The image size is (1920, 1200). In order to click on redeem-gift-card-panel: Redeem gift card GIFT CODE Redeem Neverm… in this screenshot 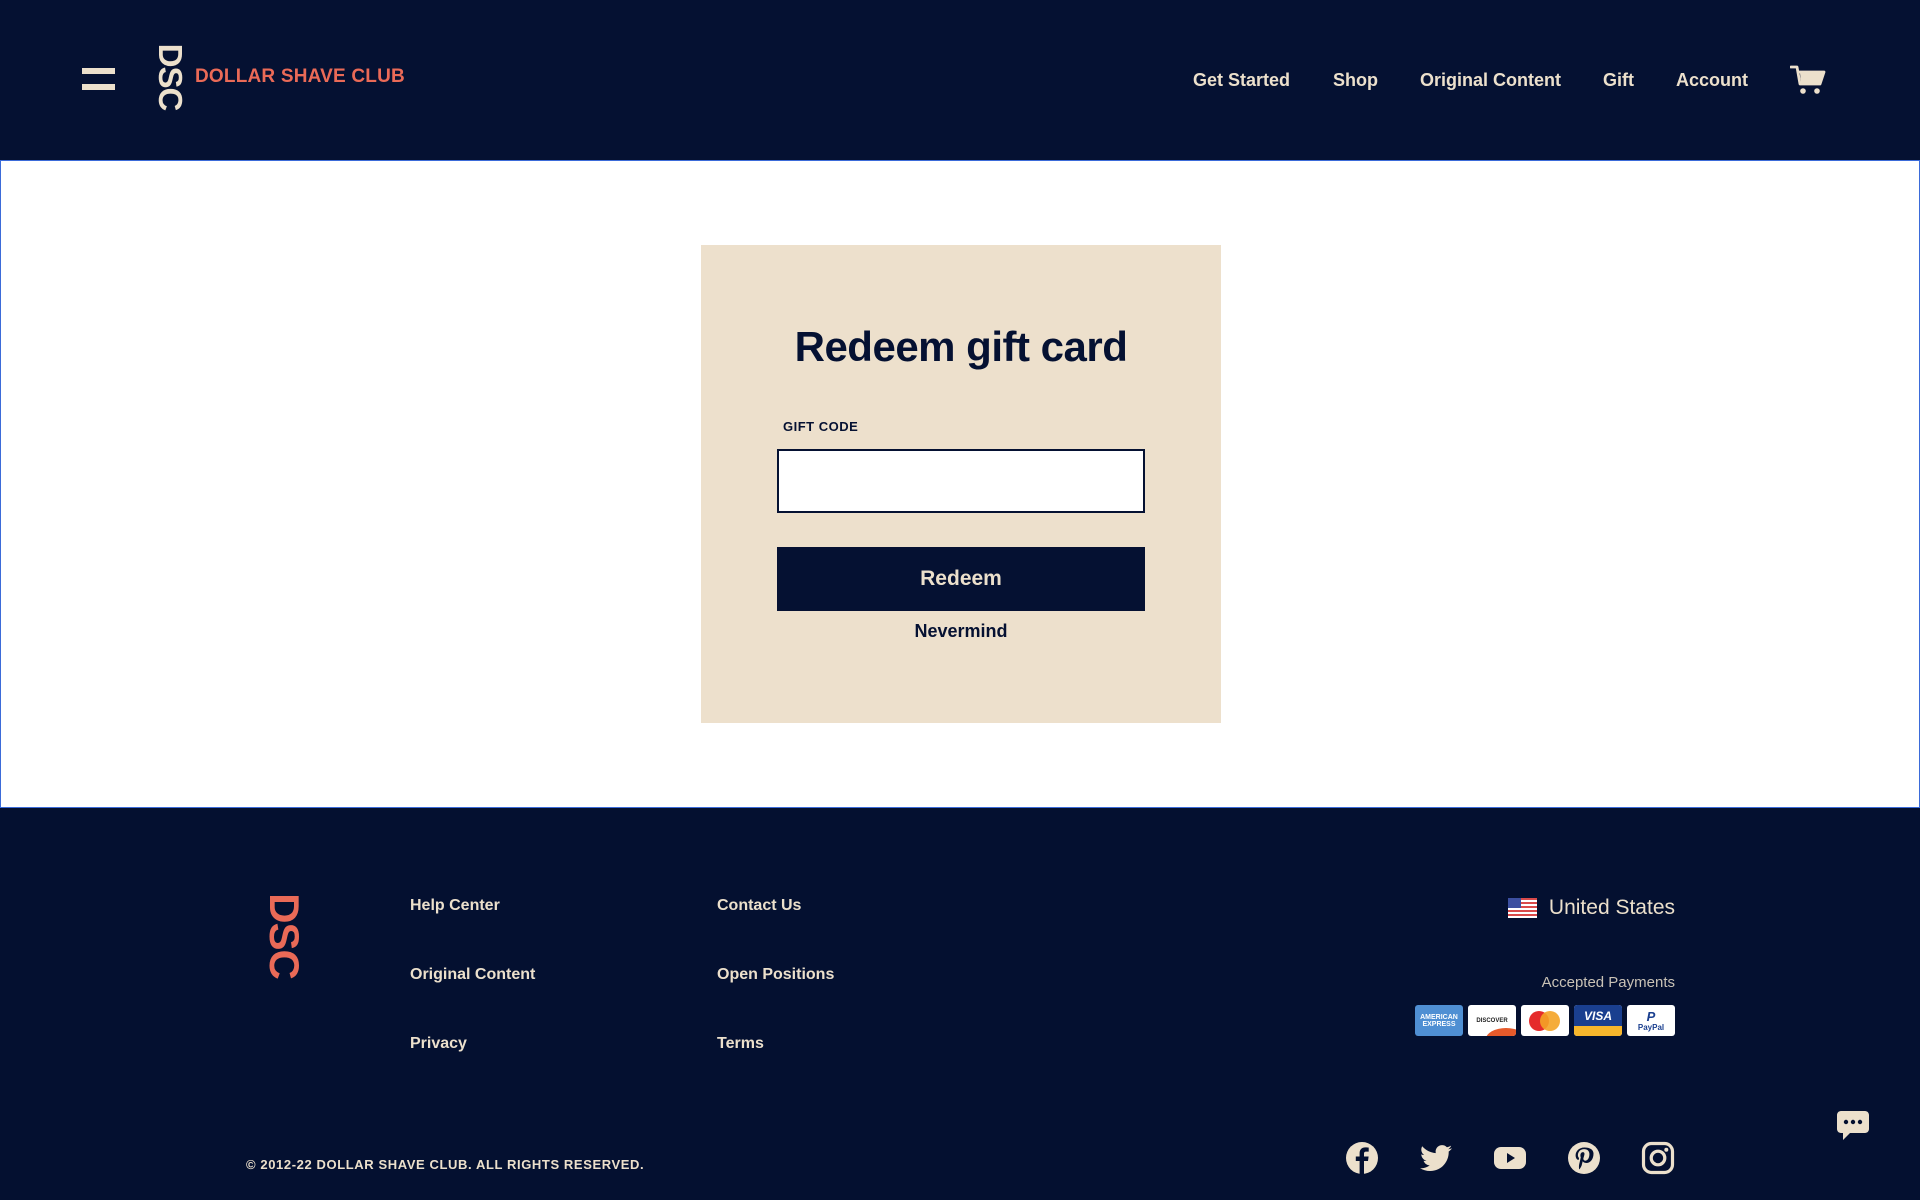, I will do `click(961, 484)`.